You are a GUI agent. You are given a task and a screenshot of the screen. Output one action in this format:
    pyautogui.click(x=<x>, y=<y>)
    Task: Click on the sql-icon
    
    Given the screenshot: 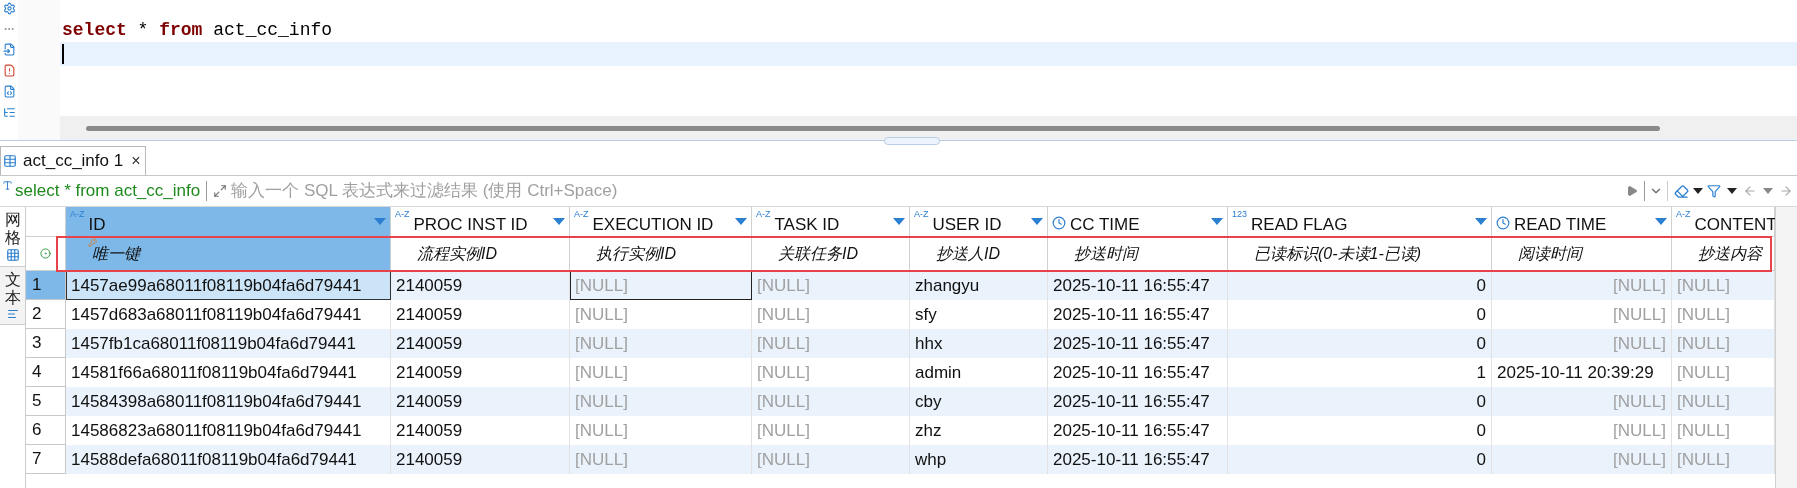 What is the action you would take?
    pyautogui.click(x=7, y=185)
    